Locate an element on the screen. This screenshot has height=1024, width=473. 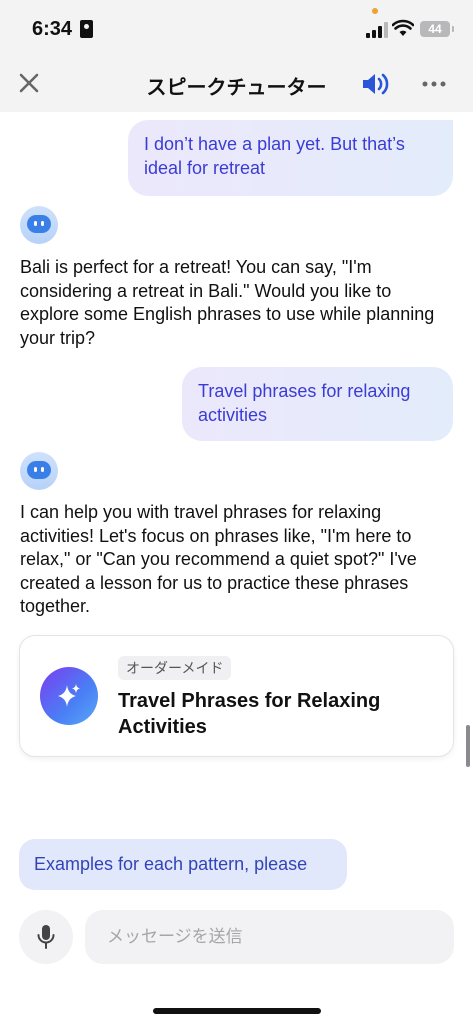
lesson-title: Travel Phrases for Relaxing Activities is located at coordinates (249, 714).